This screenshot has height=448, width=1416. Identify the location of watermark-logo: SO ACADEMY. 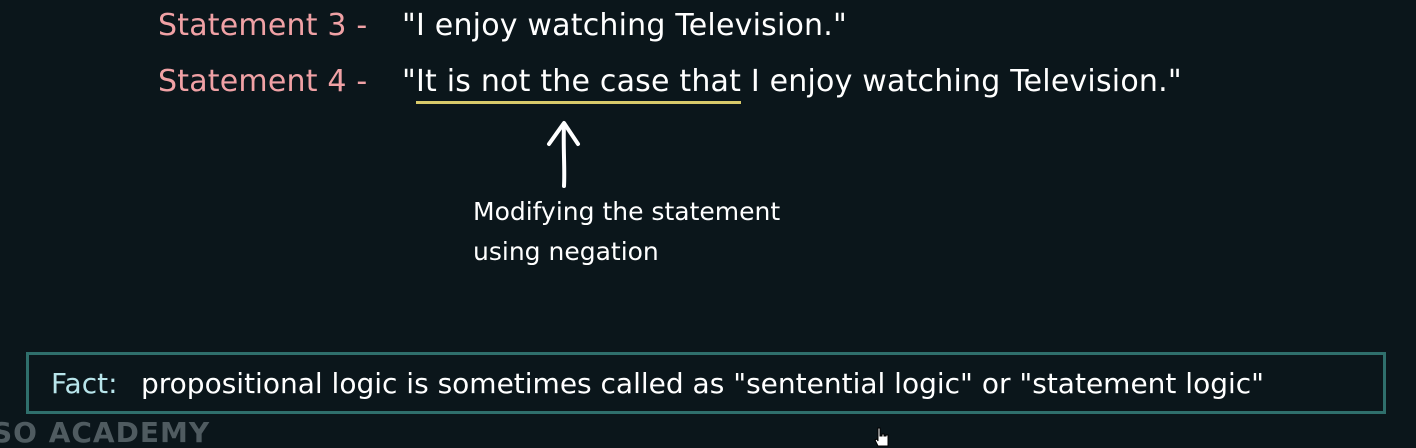
(105, 432).